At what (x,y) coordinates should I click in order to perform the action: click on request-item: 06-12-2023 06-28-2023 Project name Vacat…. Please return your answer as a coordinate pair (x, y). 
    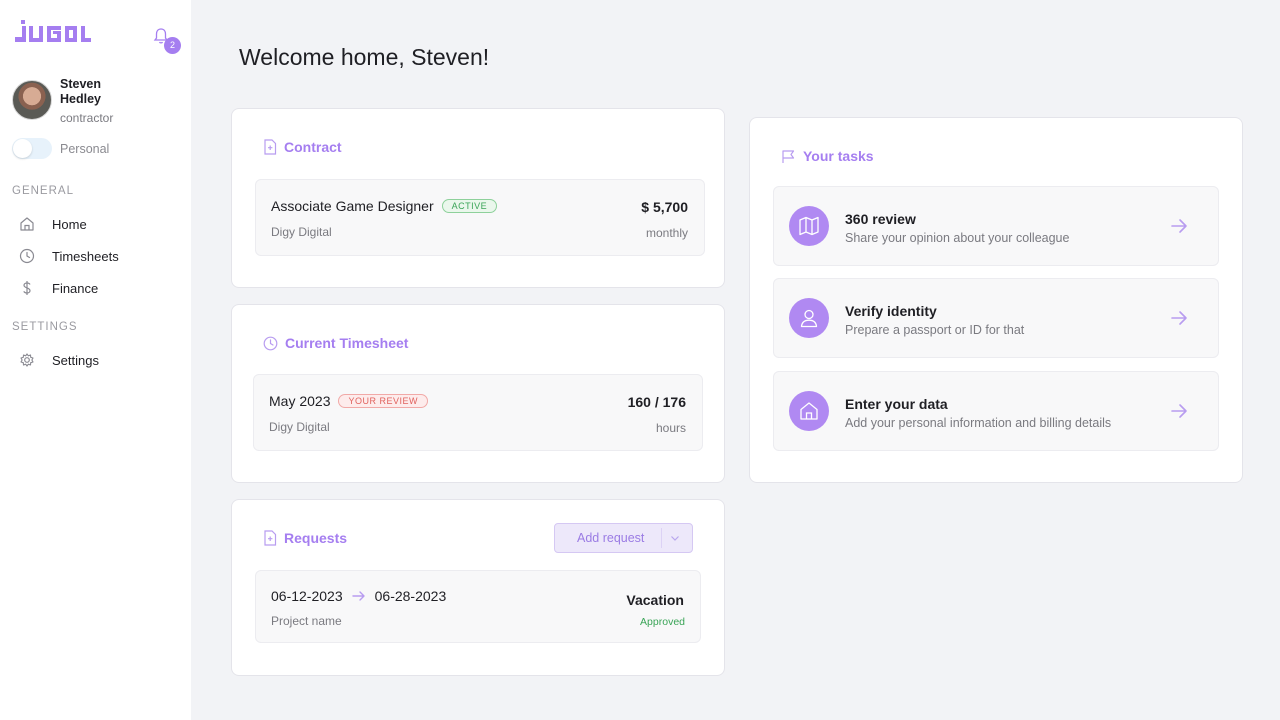
    Looking at the image, I should click on (478, 606).